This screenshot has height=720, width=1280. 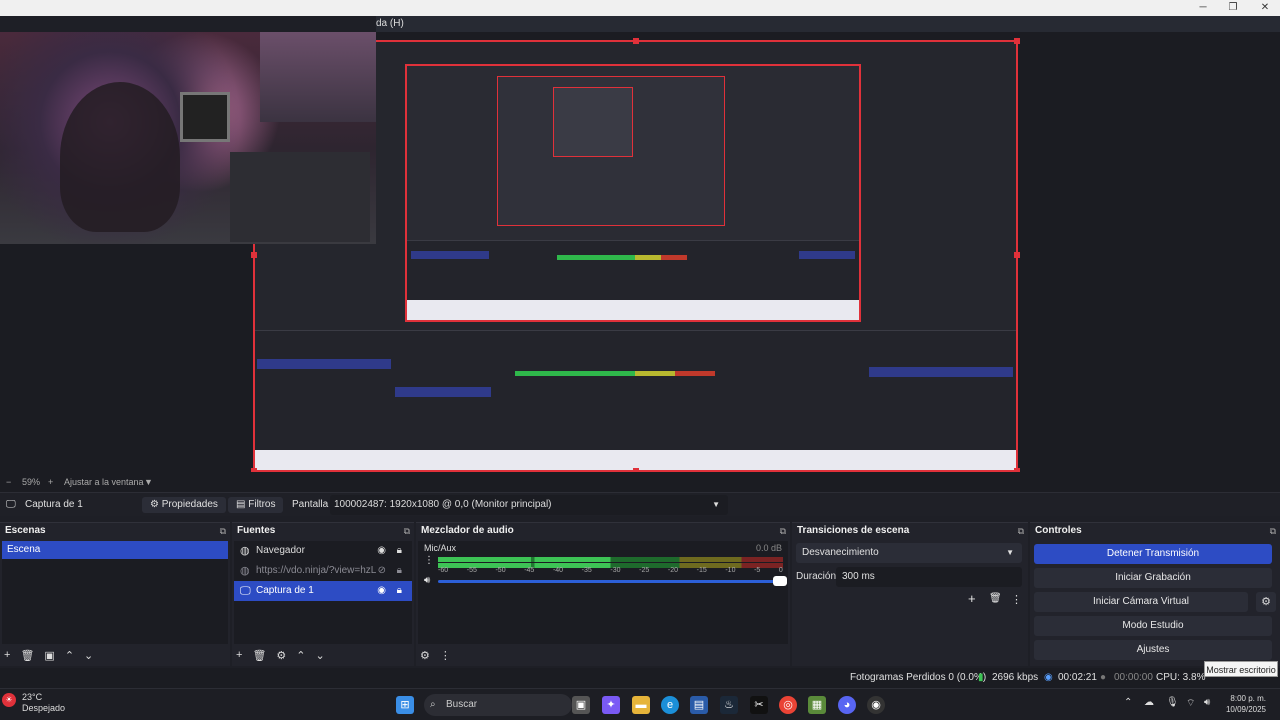 What do you see at coordinates (788, 705) in the screenshot?
I see `chrome-icon: ◎` at bounding box center [788, 705].